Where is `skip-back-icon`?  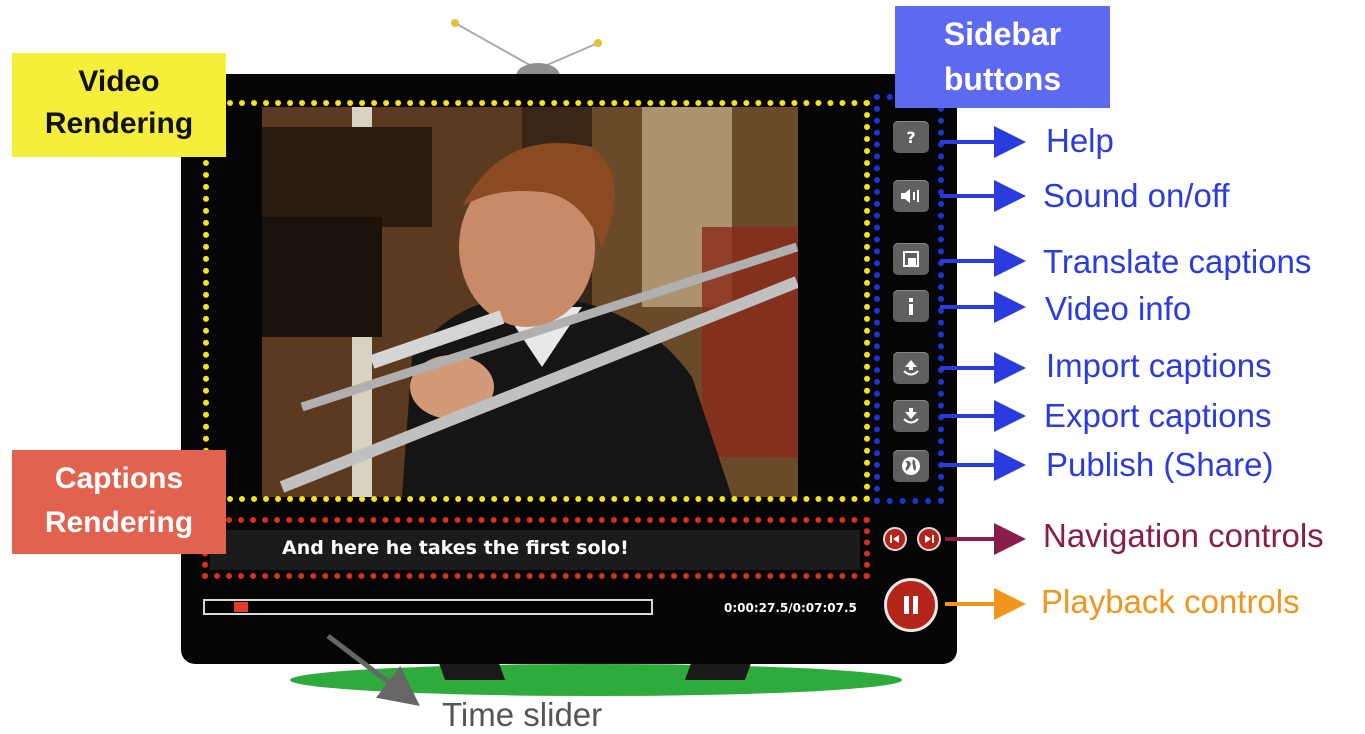 skip-back-icon is located at coordinates (894, 539).